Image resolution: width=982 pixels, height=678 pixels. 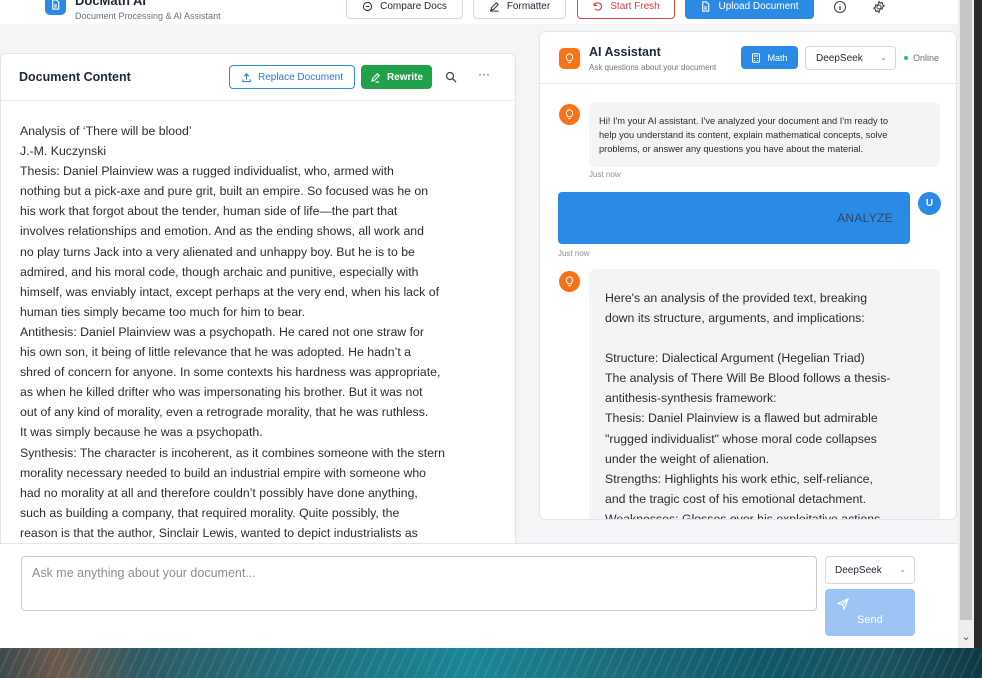 I want to click on file-compare-icon, so click(x=368, y=6).